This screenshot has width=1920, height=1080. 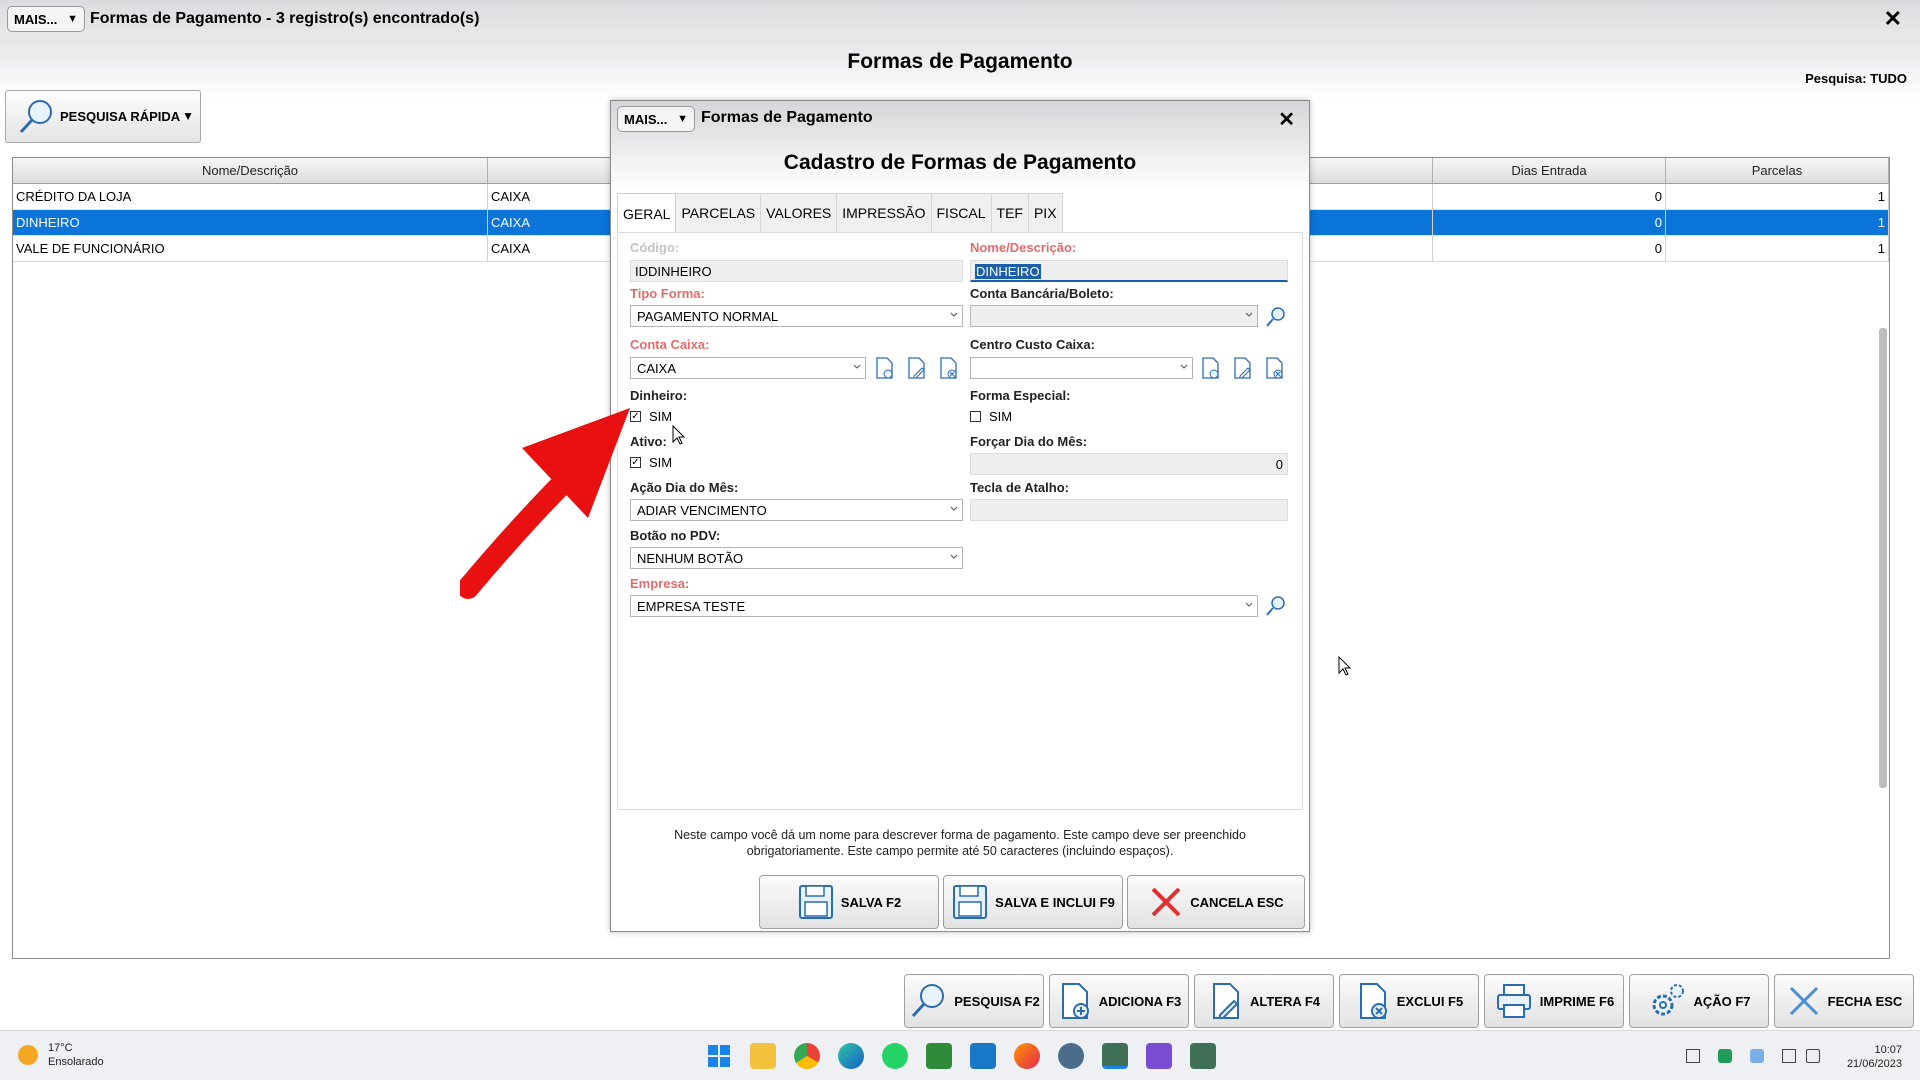 What do you see at coordinates (799, 213) in the screenshot?
I see `tab-valores: VALORES` at bounding box center [799, 213].